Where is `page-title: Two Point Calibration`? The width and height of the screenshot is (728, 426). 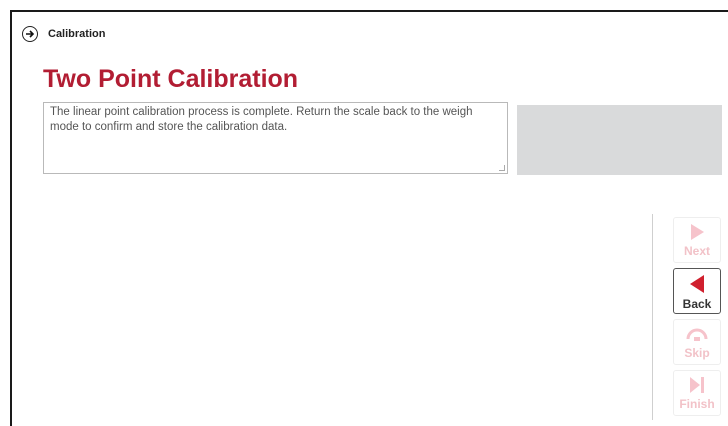 page-title: Two Point Calibration is located at coordinates (171, 79).